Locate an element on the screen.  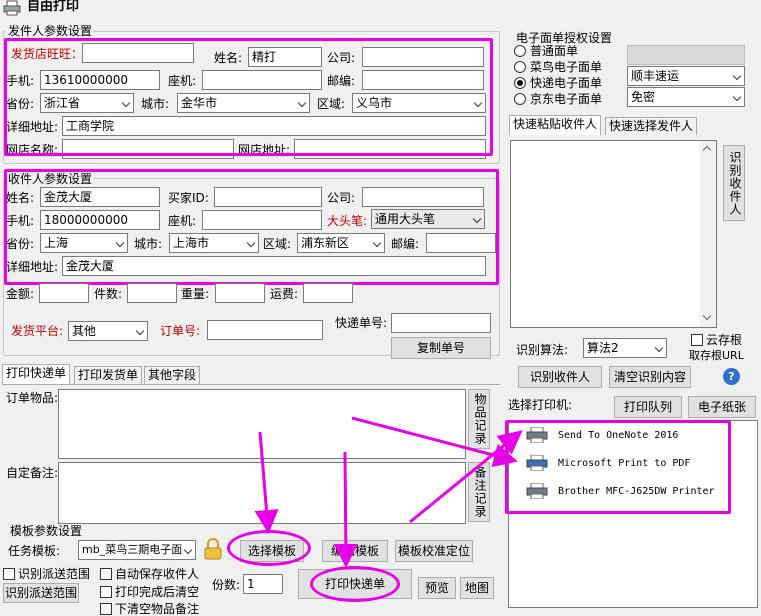
sender-district-select: 义乌市 is located at coordinates (419, 103).